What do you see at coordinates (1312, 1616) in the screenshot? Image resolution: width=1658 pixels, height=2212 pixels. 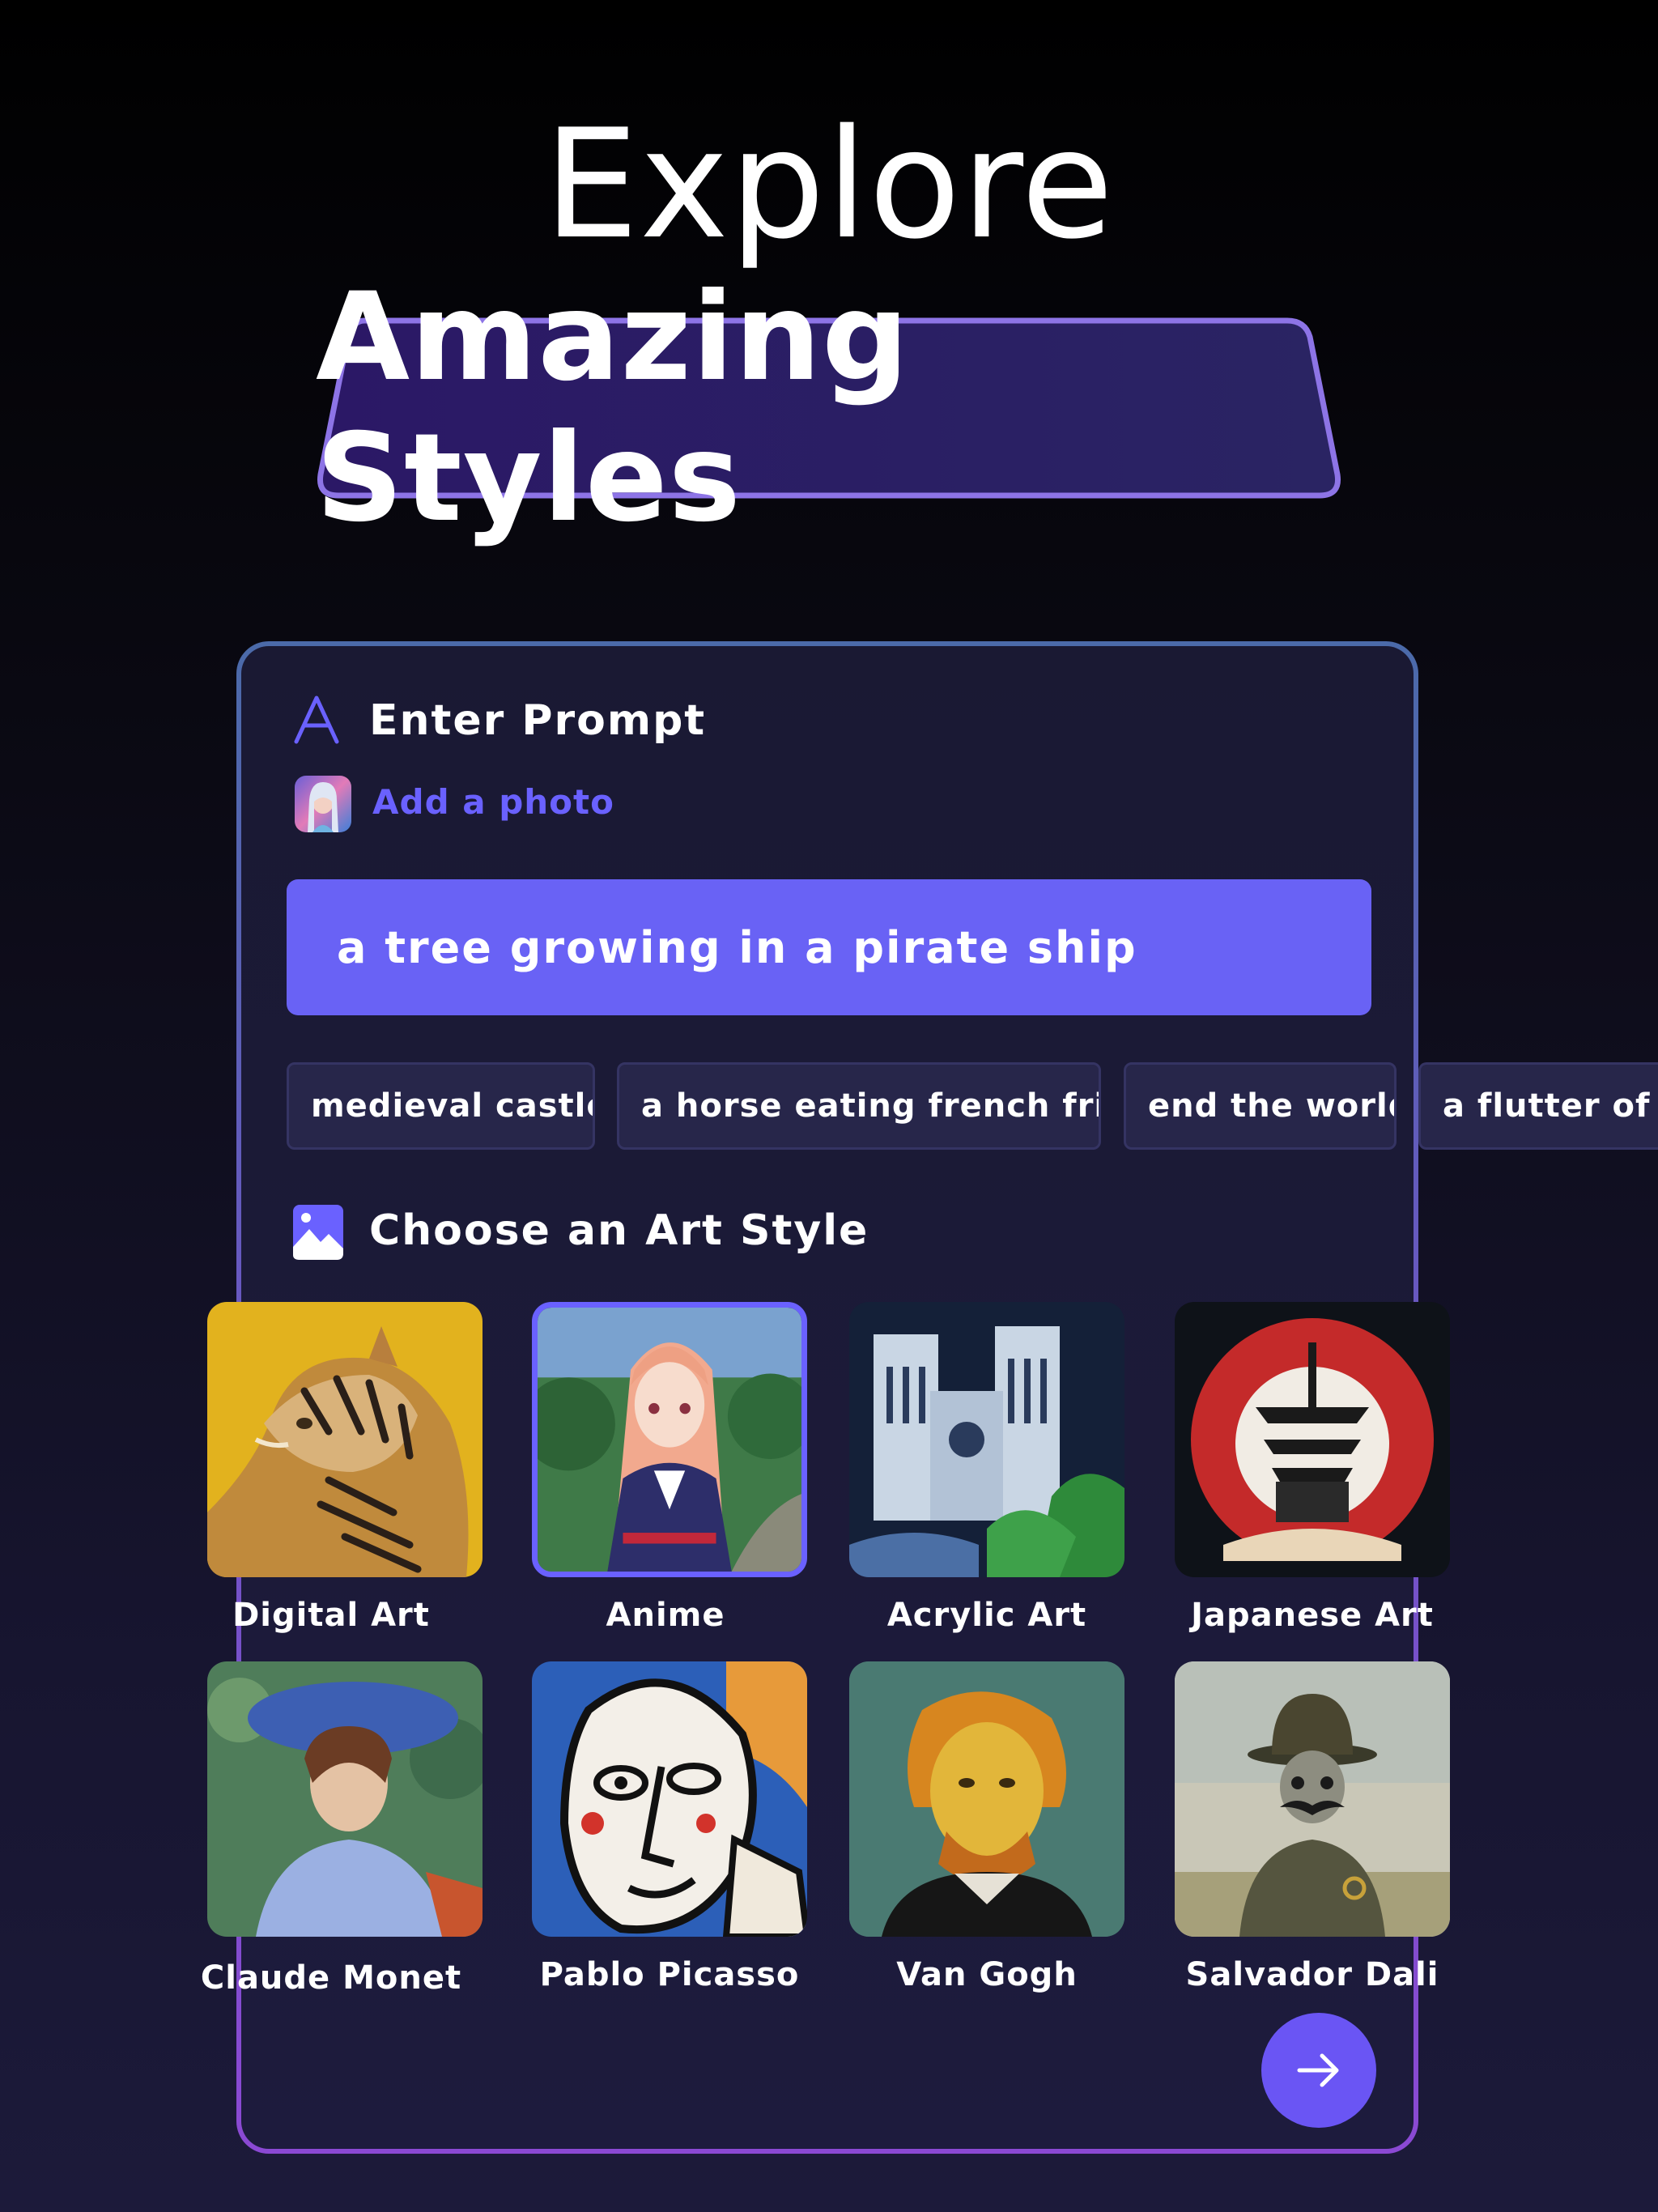 I see `style-label: Japanese Art` at bounding box center [1312, 1616].